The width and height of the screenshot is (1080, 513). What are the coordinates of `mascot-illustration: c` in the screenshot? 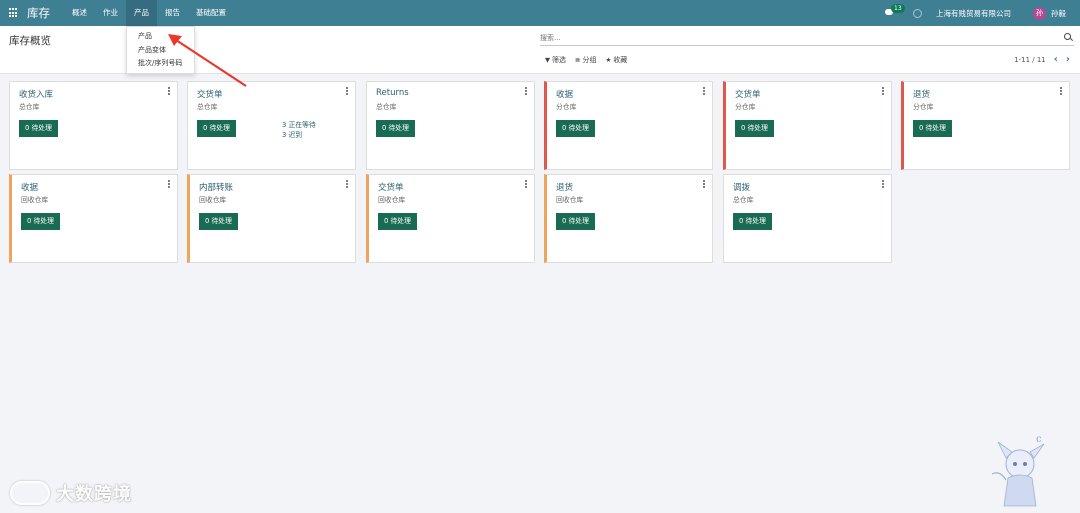 It's located at (1018, 470).